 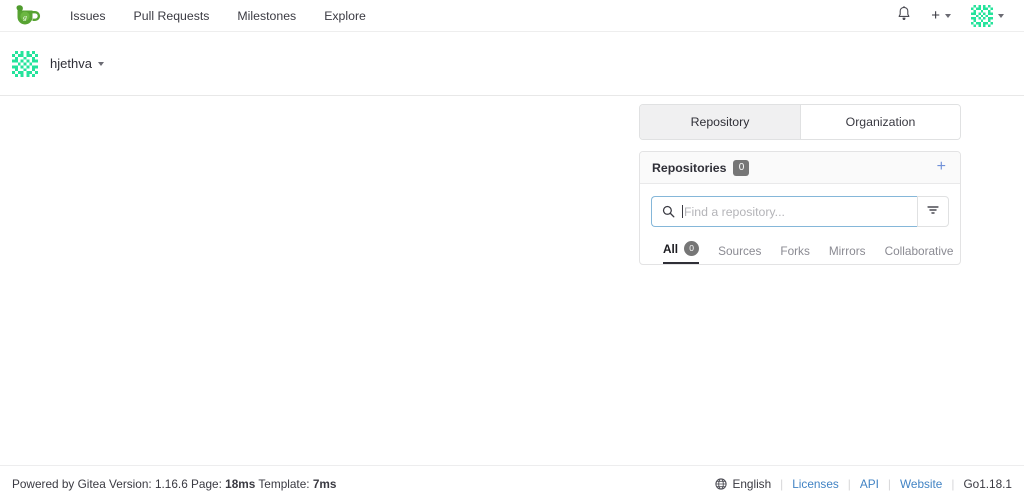 What do you see at coordinates (324, 483) in the screenshot?
I see `footer-template-time: 7ms` at bounding box center [324, 483].